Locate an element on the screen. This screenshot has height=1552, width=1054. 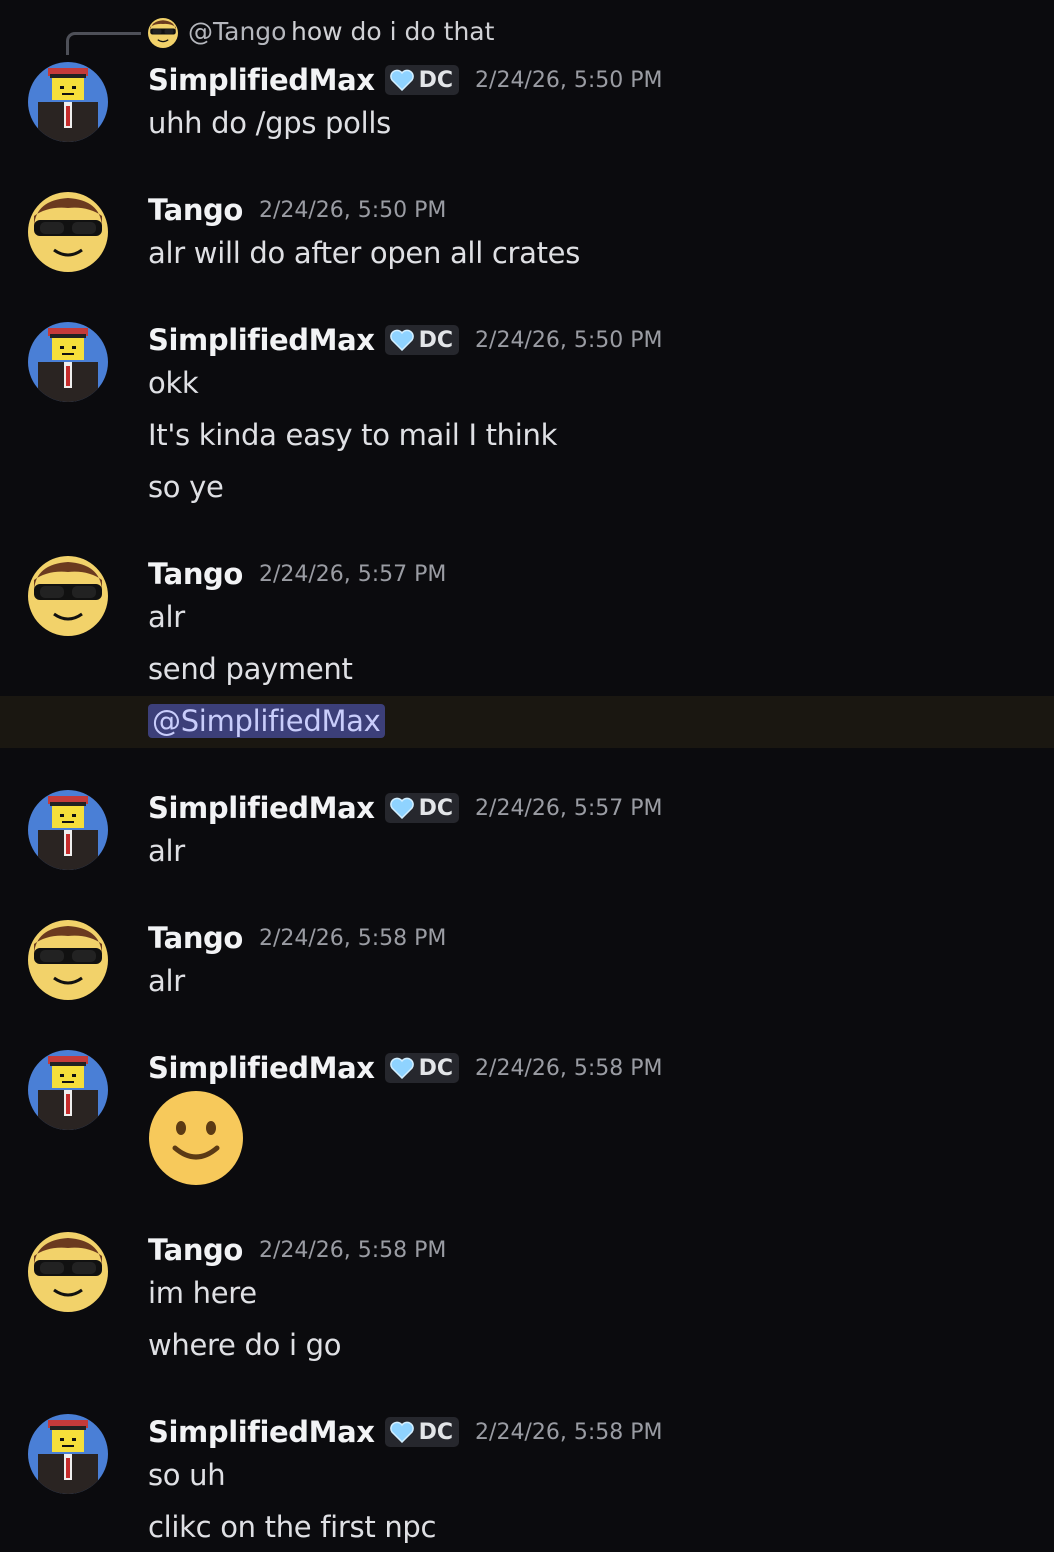
message-text: alr will do after open all crates is located at coordinates (364, 253).